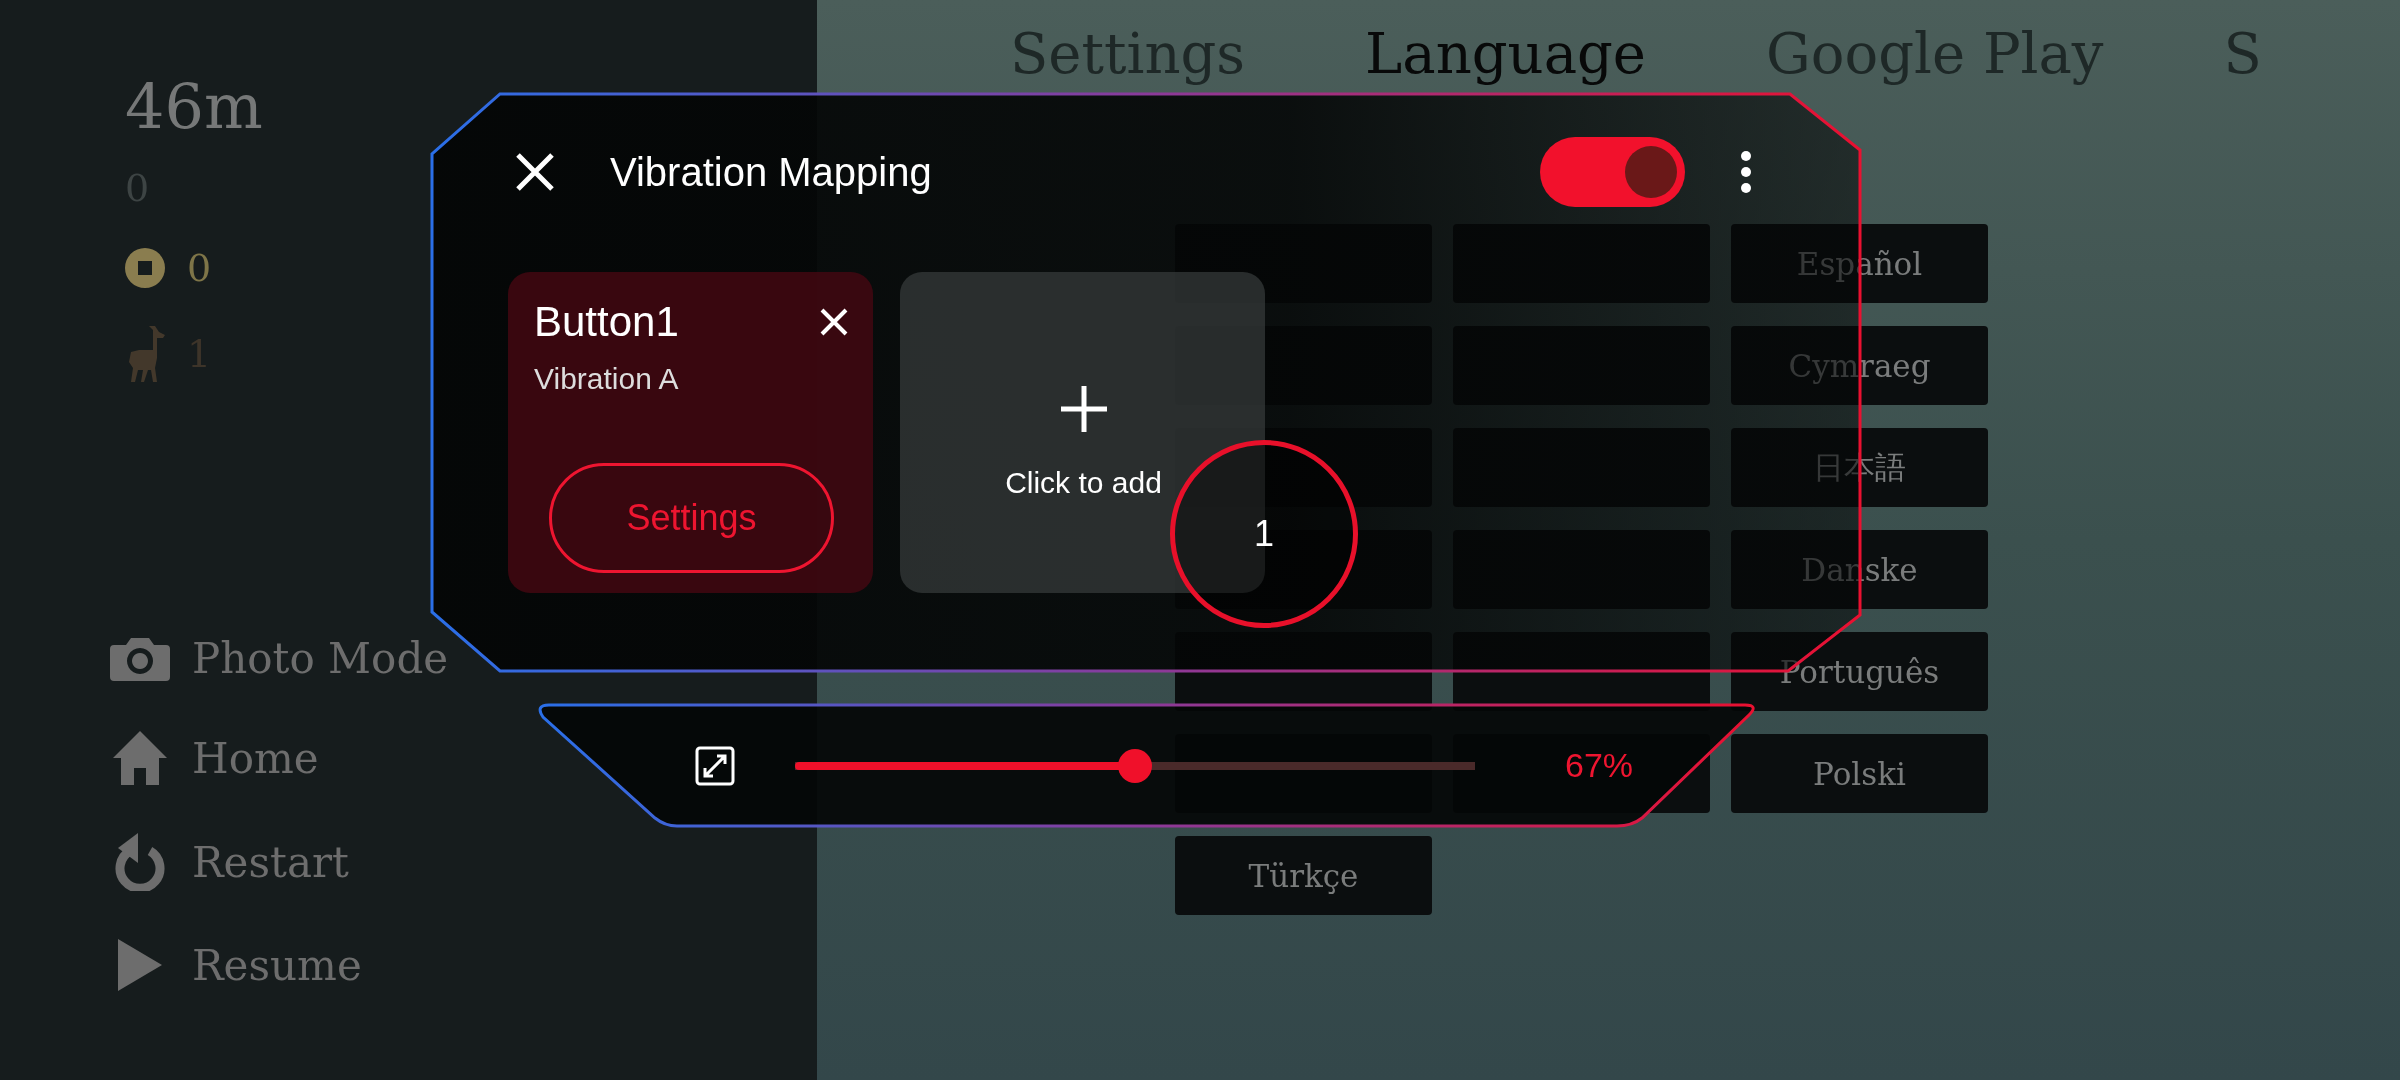 This screenshot has width=2400, height=1080. Describe the element at coordinates (1083, 408) in the screenshot. I see `plus-icon` at that location.